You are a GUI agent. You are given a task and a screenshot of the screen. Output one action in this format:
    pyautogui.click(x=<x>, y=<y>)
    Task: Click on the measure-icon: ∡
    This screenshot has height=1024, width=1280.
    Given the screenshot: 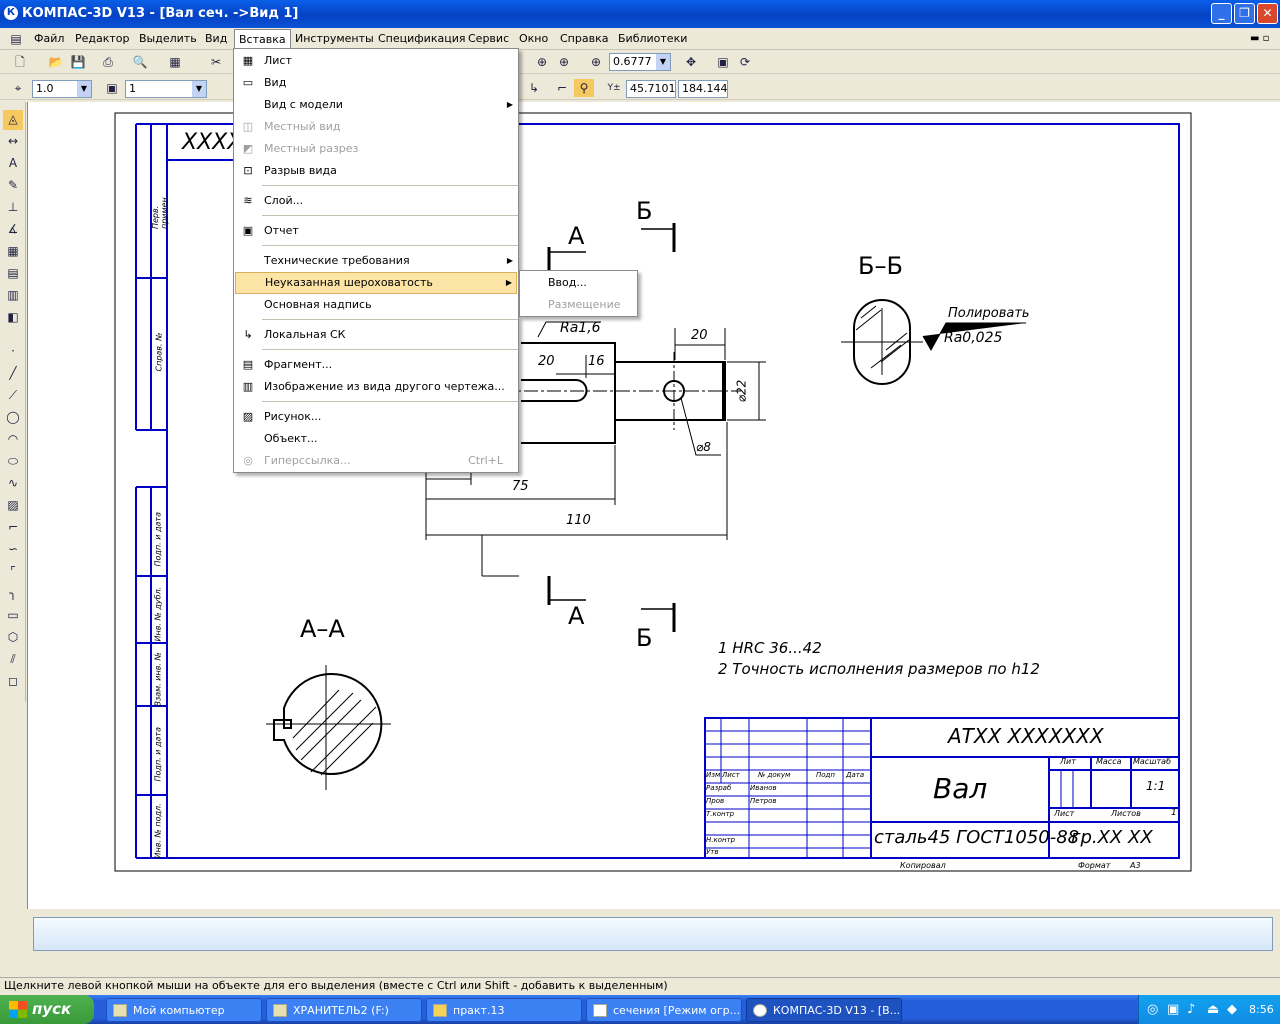 What is the action you would take?
    pyautogui.click(x=13, y=230)
    